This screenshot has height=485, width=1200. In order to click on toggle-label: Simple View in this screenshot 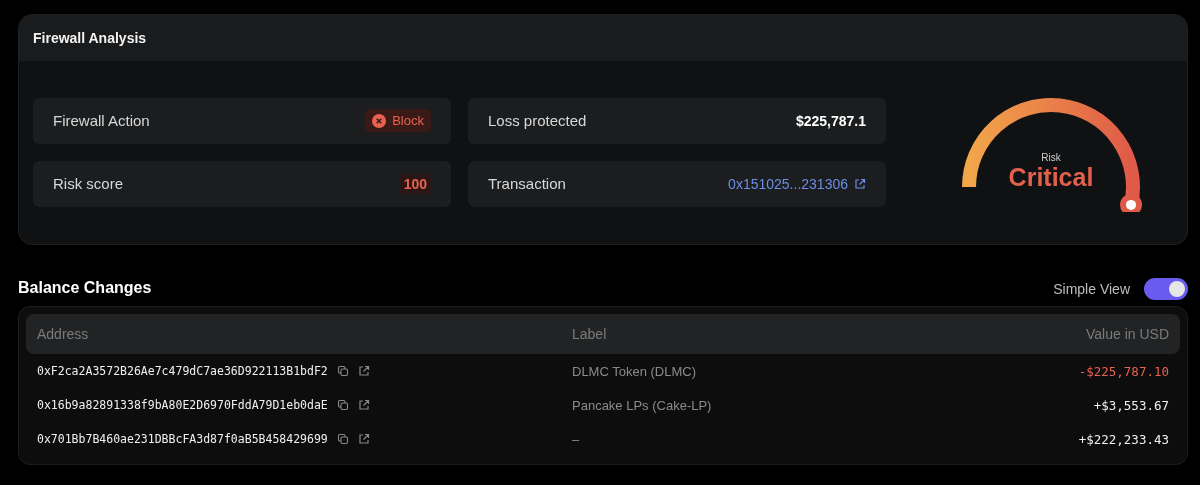, I will do `click(1091, 289)`.